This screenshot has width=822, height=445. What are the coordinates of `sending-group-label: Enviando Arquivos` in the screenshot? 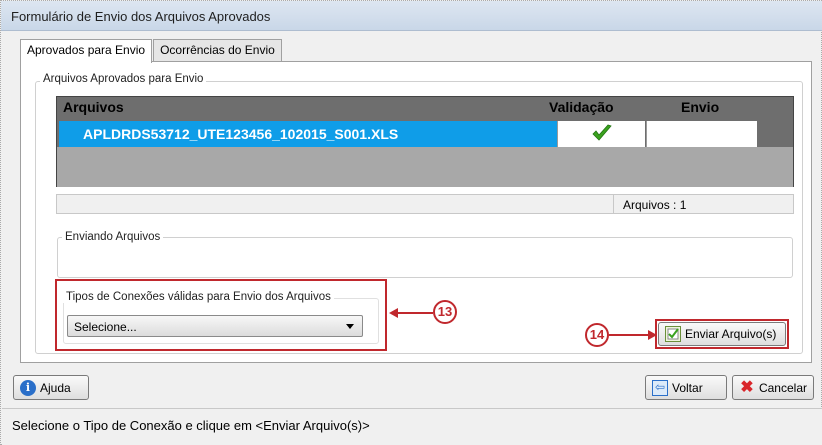 It's located at (113, 237).